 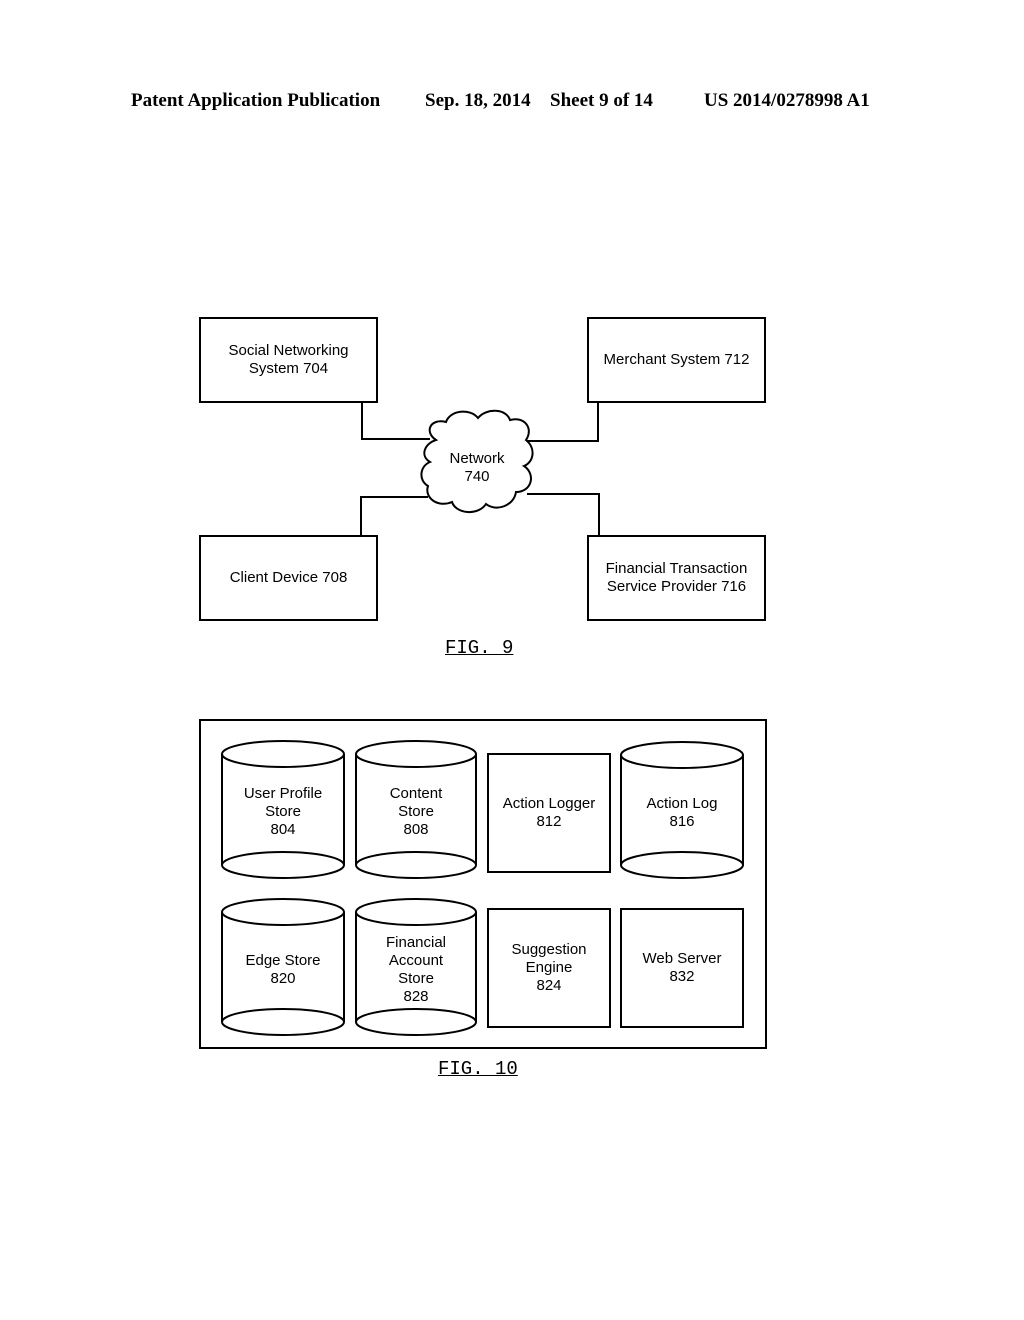 I want to click on component-label-web-server: Web Server 832, so click(x=682, y=967).